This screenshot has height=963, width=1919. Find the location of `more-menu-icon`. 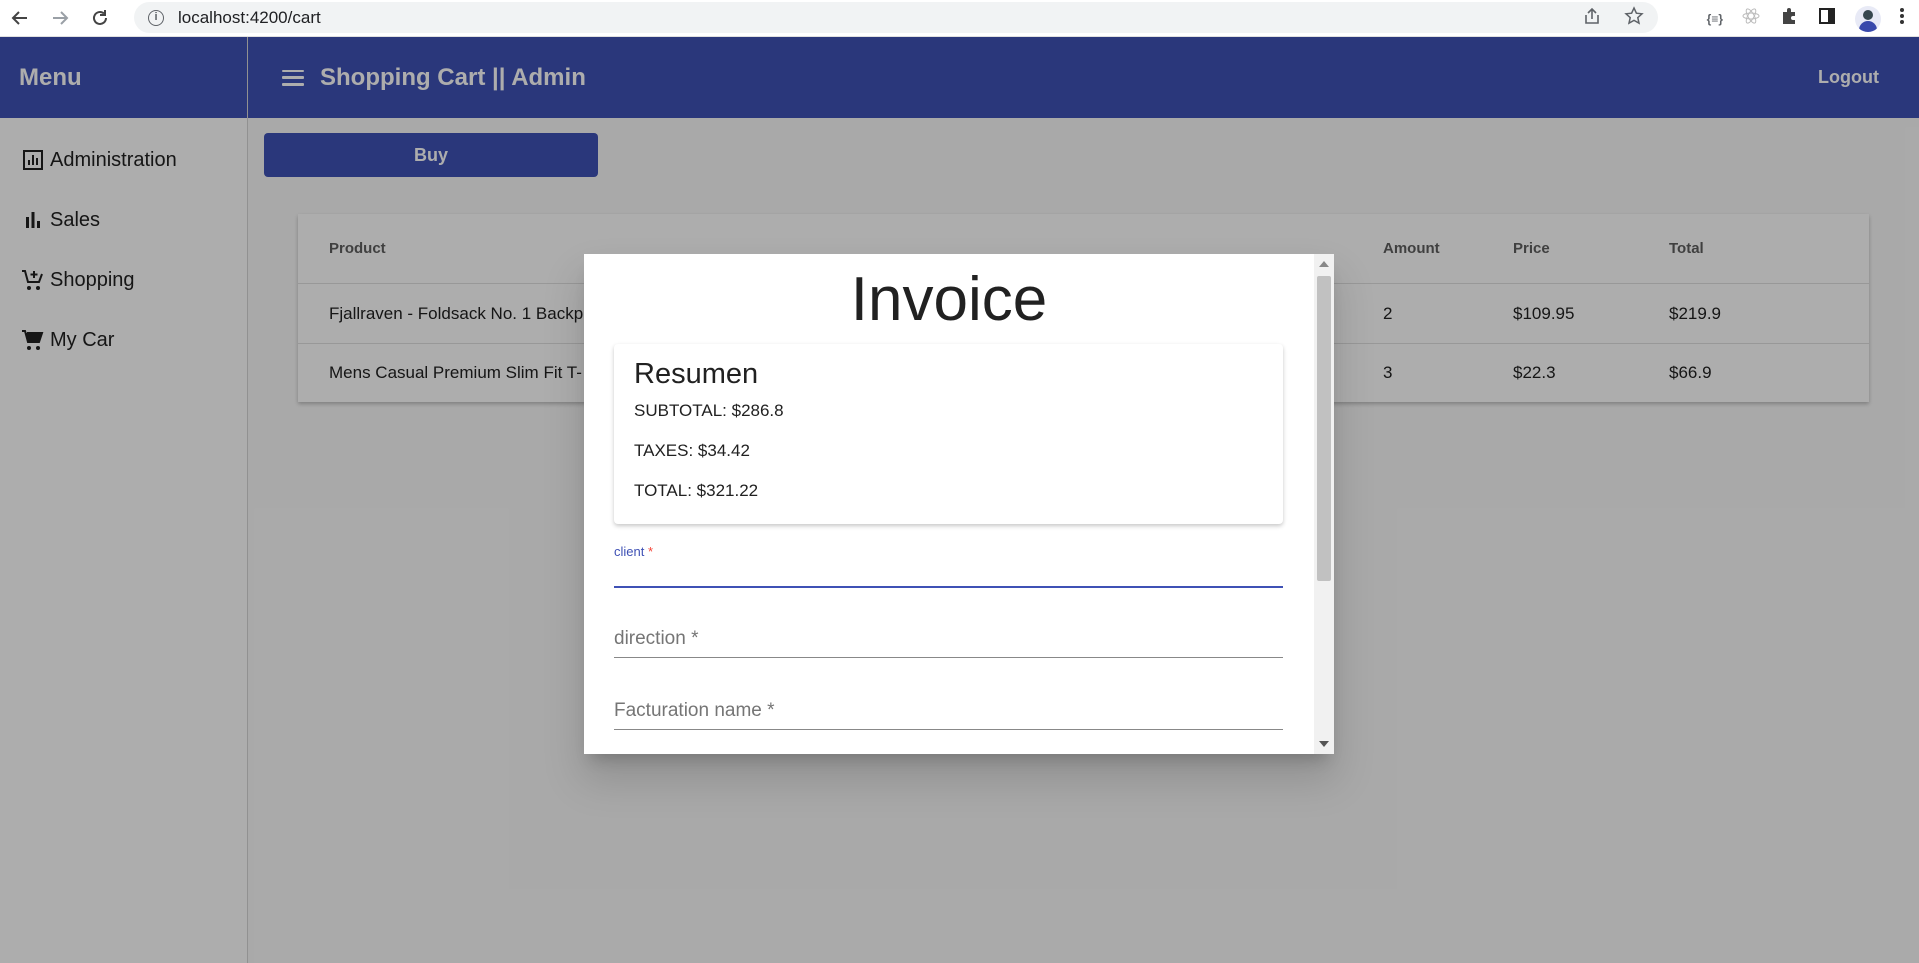

more-menu-icon is located at coordinates (1902, 18).